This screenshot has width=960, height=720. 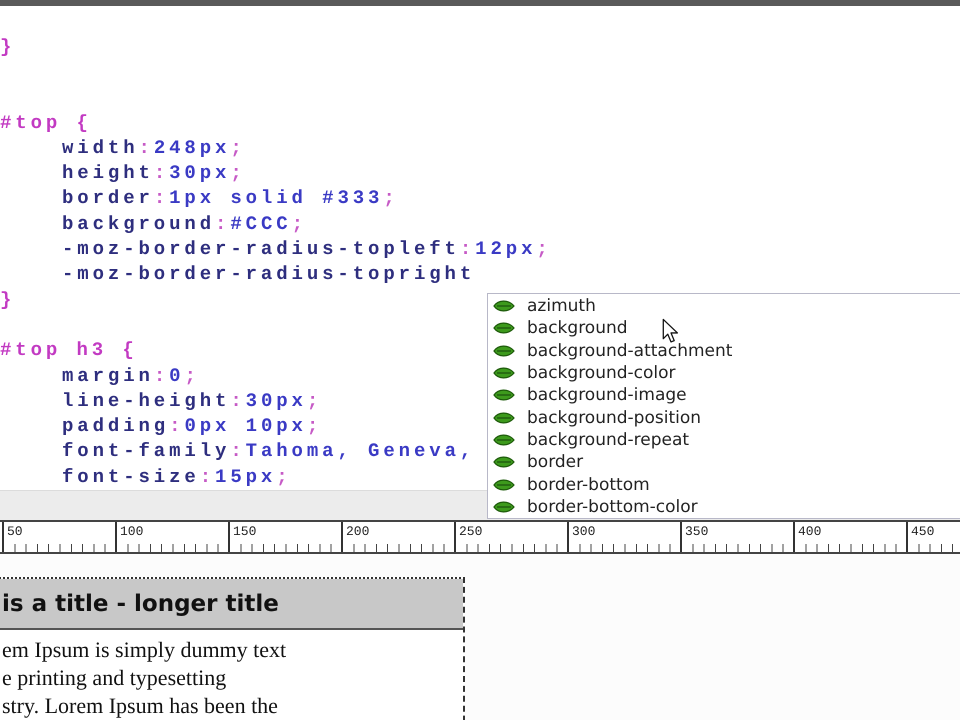 What do you see at coordinates (724, 328) in the screenshot?
I see `autocomplete-item: background` at bounding box center [724, 328].